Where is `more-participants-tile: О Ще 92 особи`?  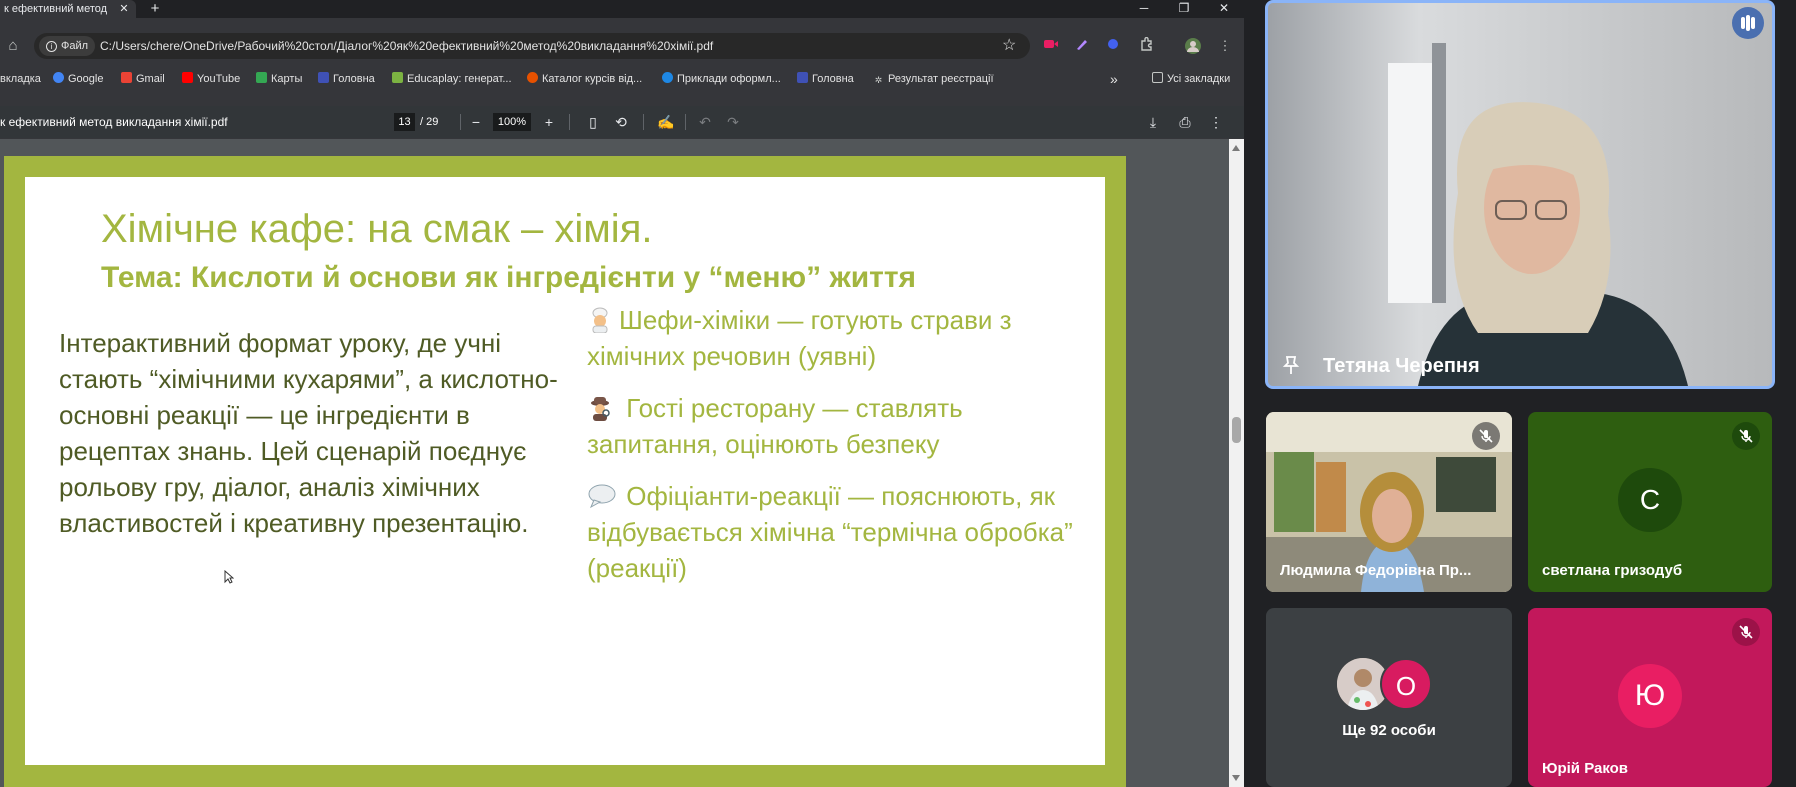 more-participants-tile: О Ще 92 особи is located at coordinates (1389, 697).